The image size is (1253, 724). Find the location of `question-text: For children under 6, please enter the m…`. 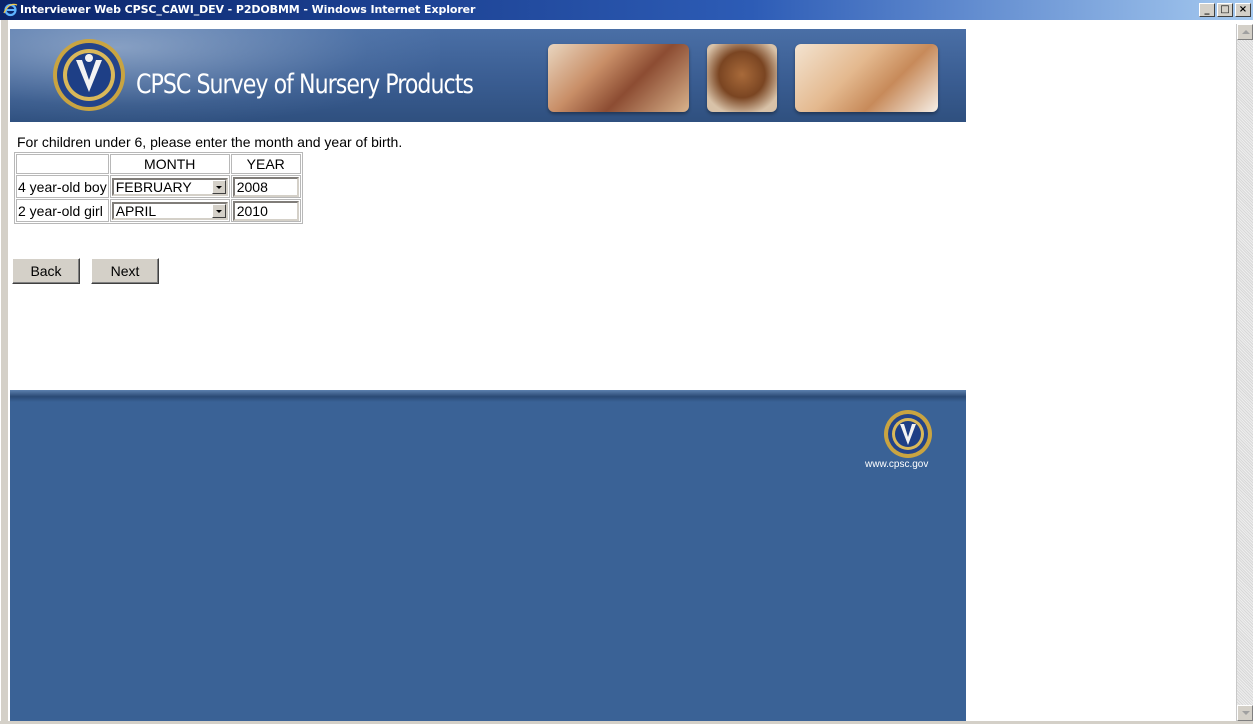

question-text: For children under 6, please enter the m… is located at coordinates (210, 142).